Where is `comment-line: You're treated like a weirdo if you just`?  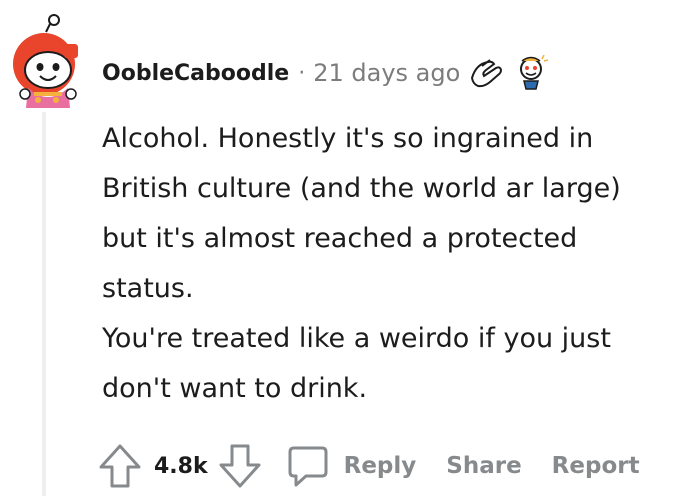 comment-line: You're treated like a weirdo if you just is located at coordinates (356, 338).